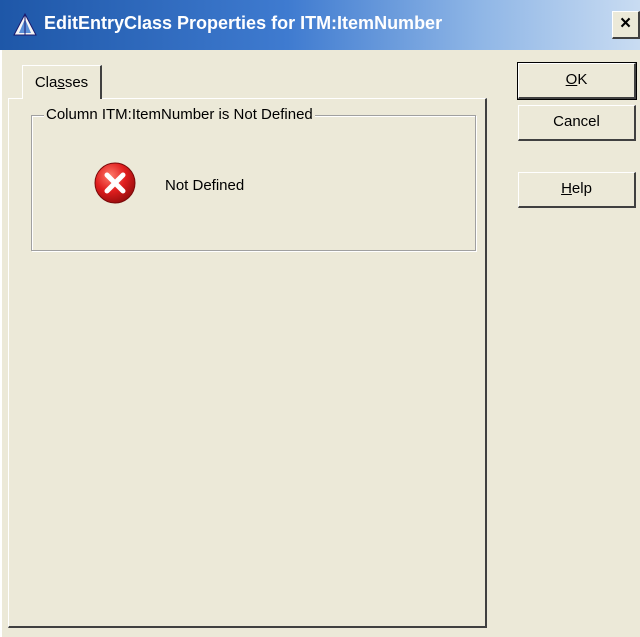 The width and height of the screenshot is (640, 637). What do you see at coordinates (577, 190) in the screenshot?
I see `help-button: Help` at bounding box center [577, 190].